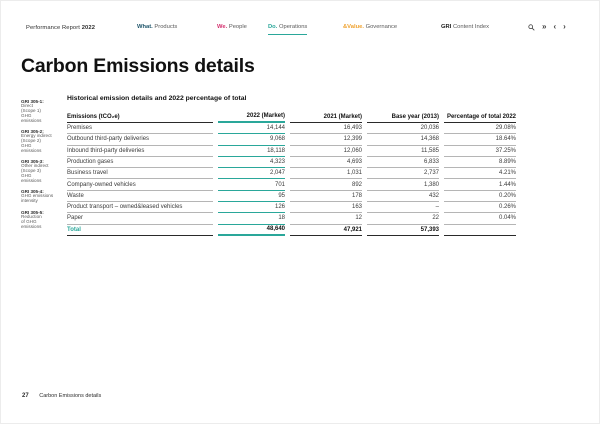 Image resolution: width=600 pixels, height=424 pixels. Describe the element at coordinates (138, 66) in the screenshot. I see `page-title: Carbon Emissions details` at that location.